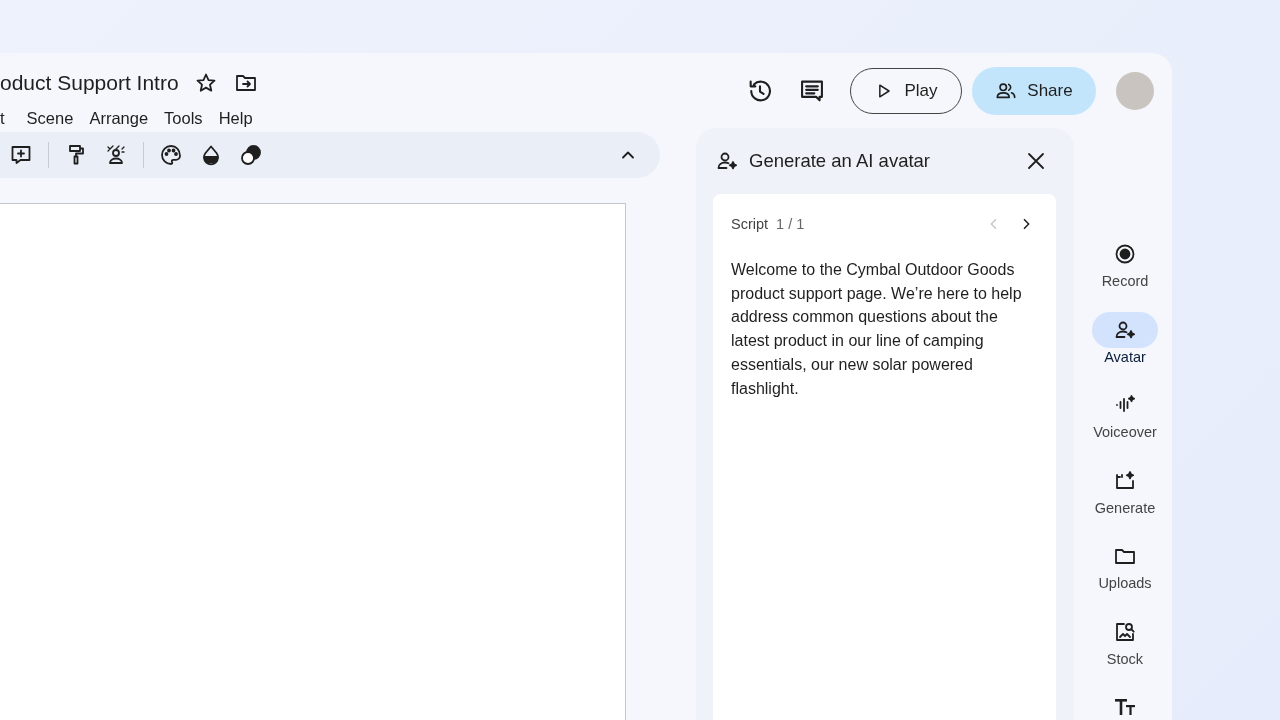  I want to click on menu-item: Arrange, so click(119, 118).